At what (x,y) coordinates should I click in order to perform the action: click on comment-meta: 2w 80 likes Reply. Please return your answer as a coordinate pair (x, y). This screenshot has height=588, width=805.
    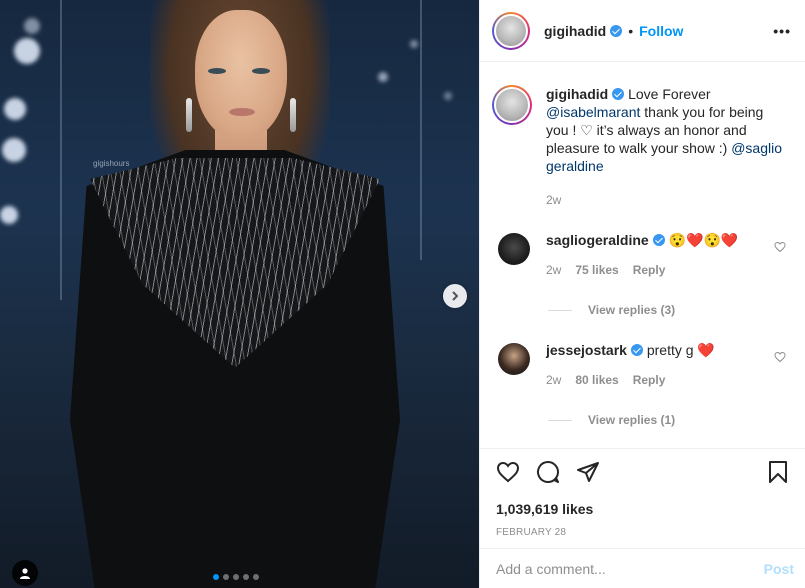
    Looking at the image, I should click on (656, 380).